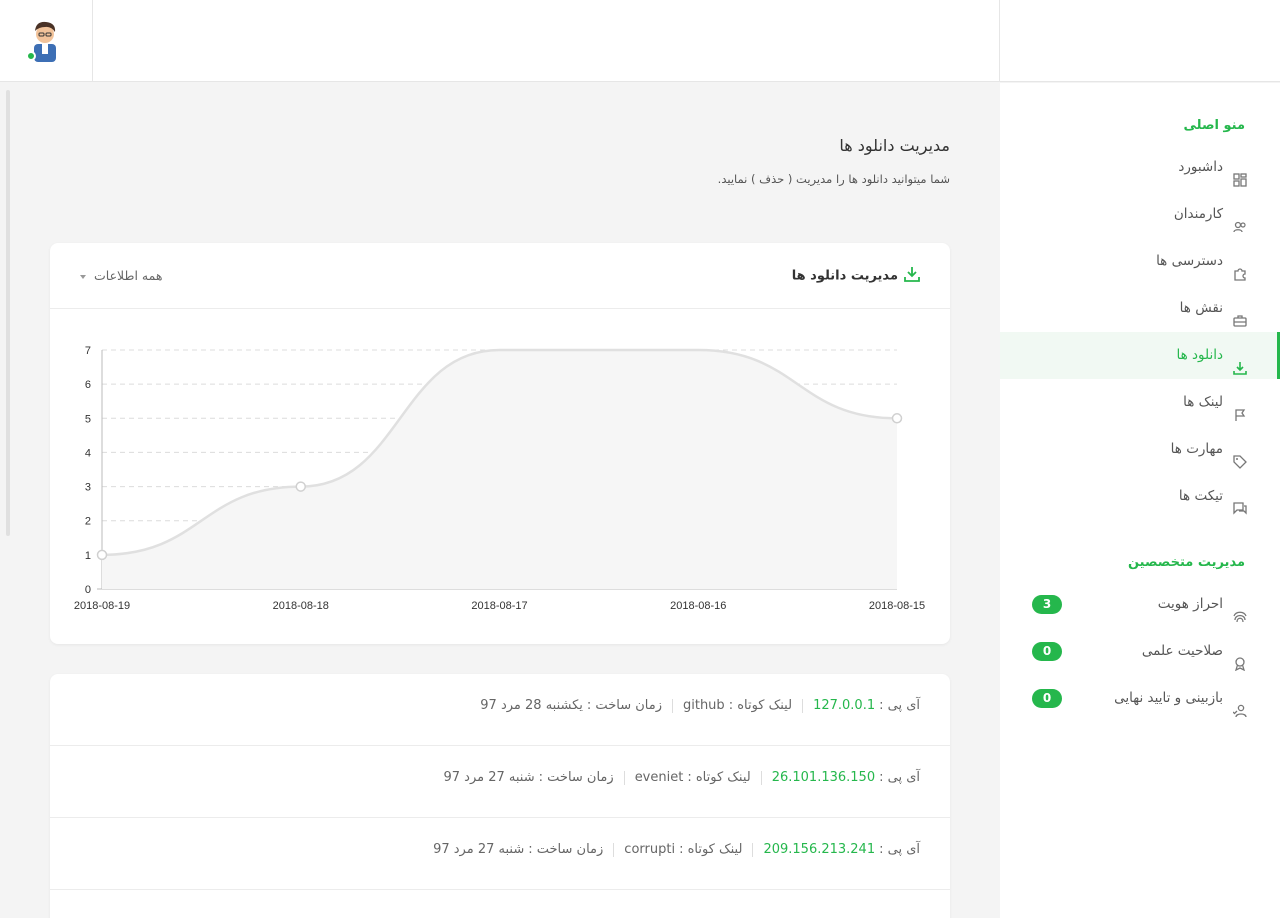 The width and height of the screenshot is (1280, 918). What do you see at coordinates (102, 606) in the screenshot?
I see `x-tick-label: 2018-08-19` at bounding box center [102, 606].